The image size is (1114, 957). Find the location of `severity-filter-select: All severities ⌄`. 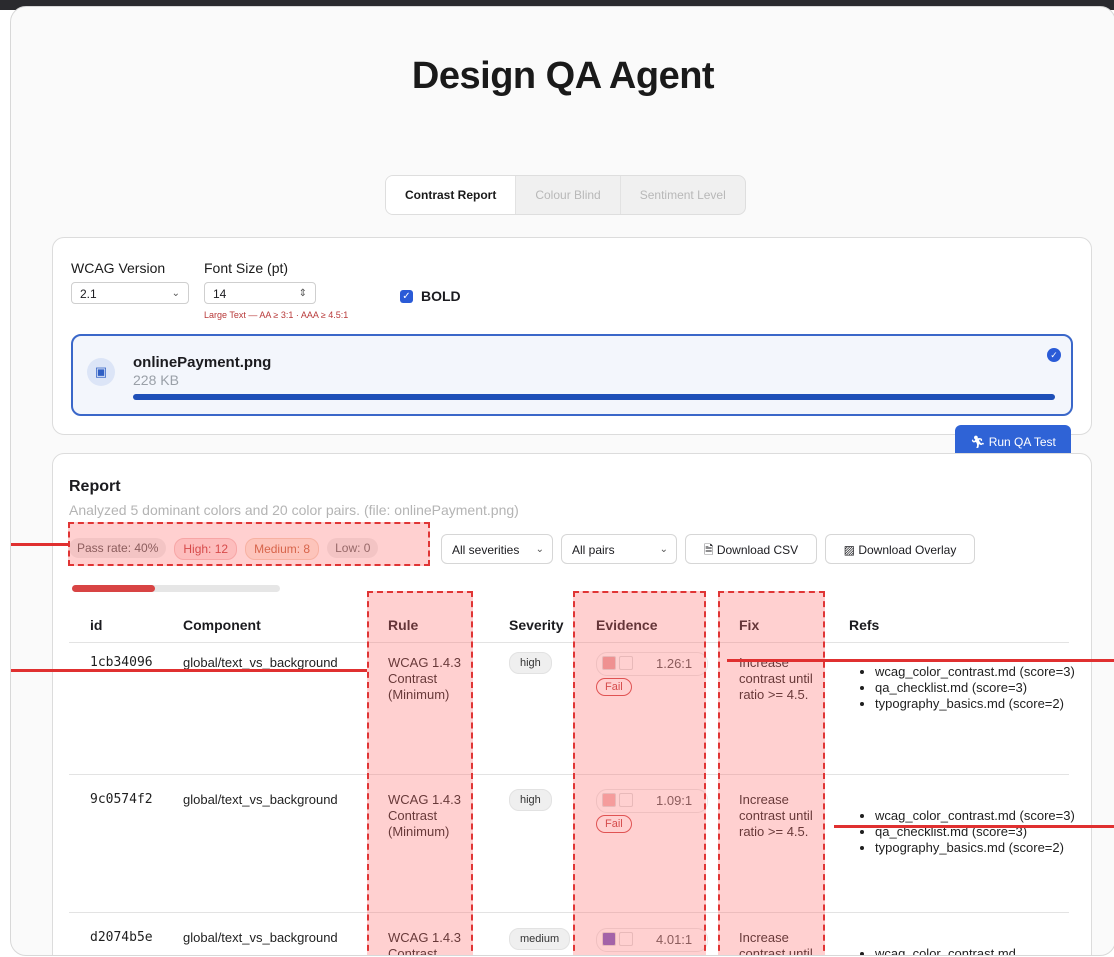

severity-filter-select: All severities ⌄ is located at coordinates (497, 549).